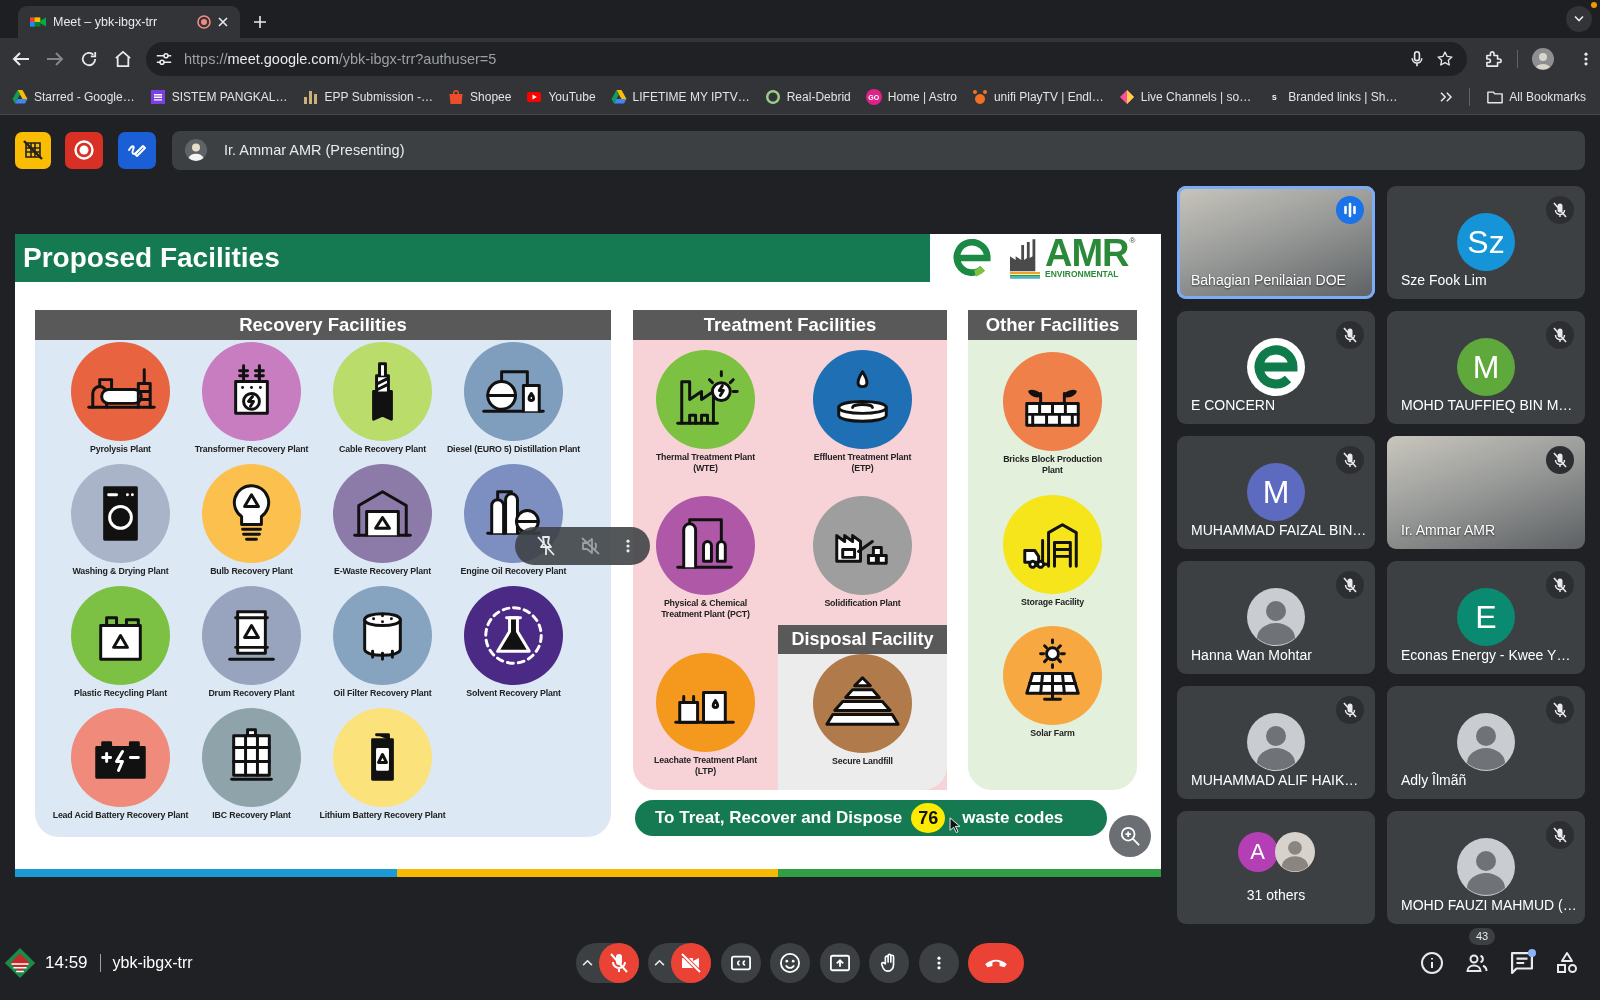 The image size is (1600, 1000). I want to click on camera-button, so click(691, 962).